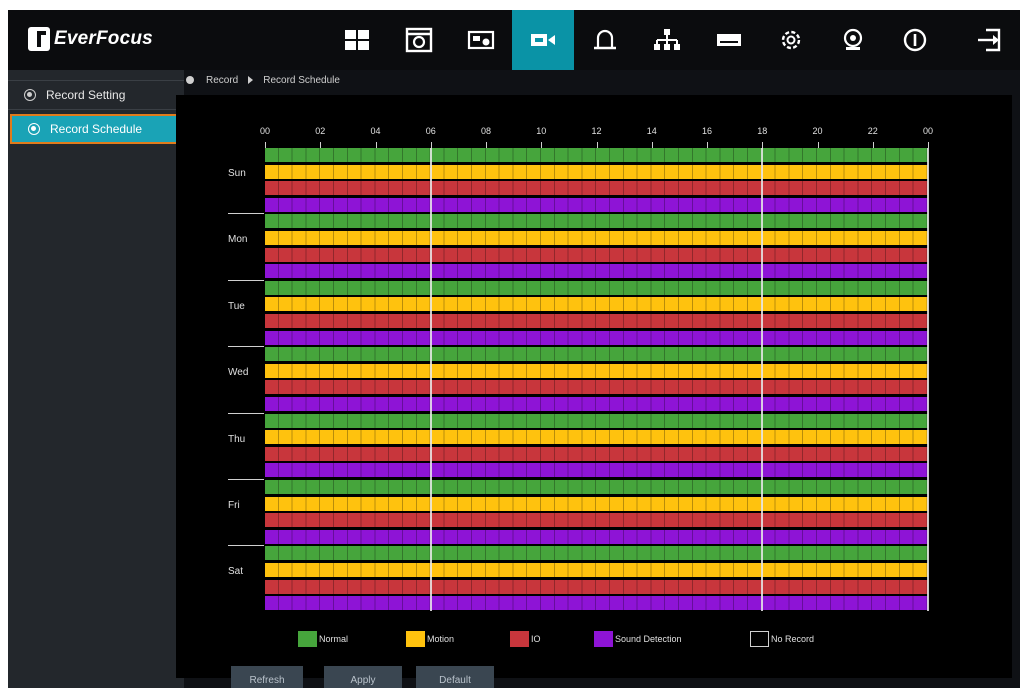  Describe the element at coordinates (238, 240) in the screenshot. I see `day-label: Mon` at that location.